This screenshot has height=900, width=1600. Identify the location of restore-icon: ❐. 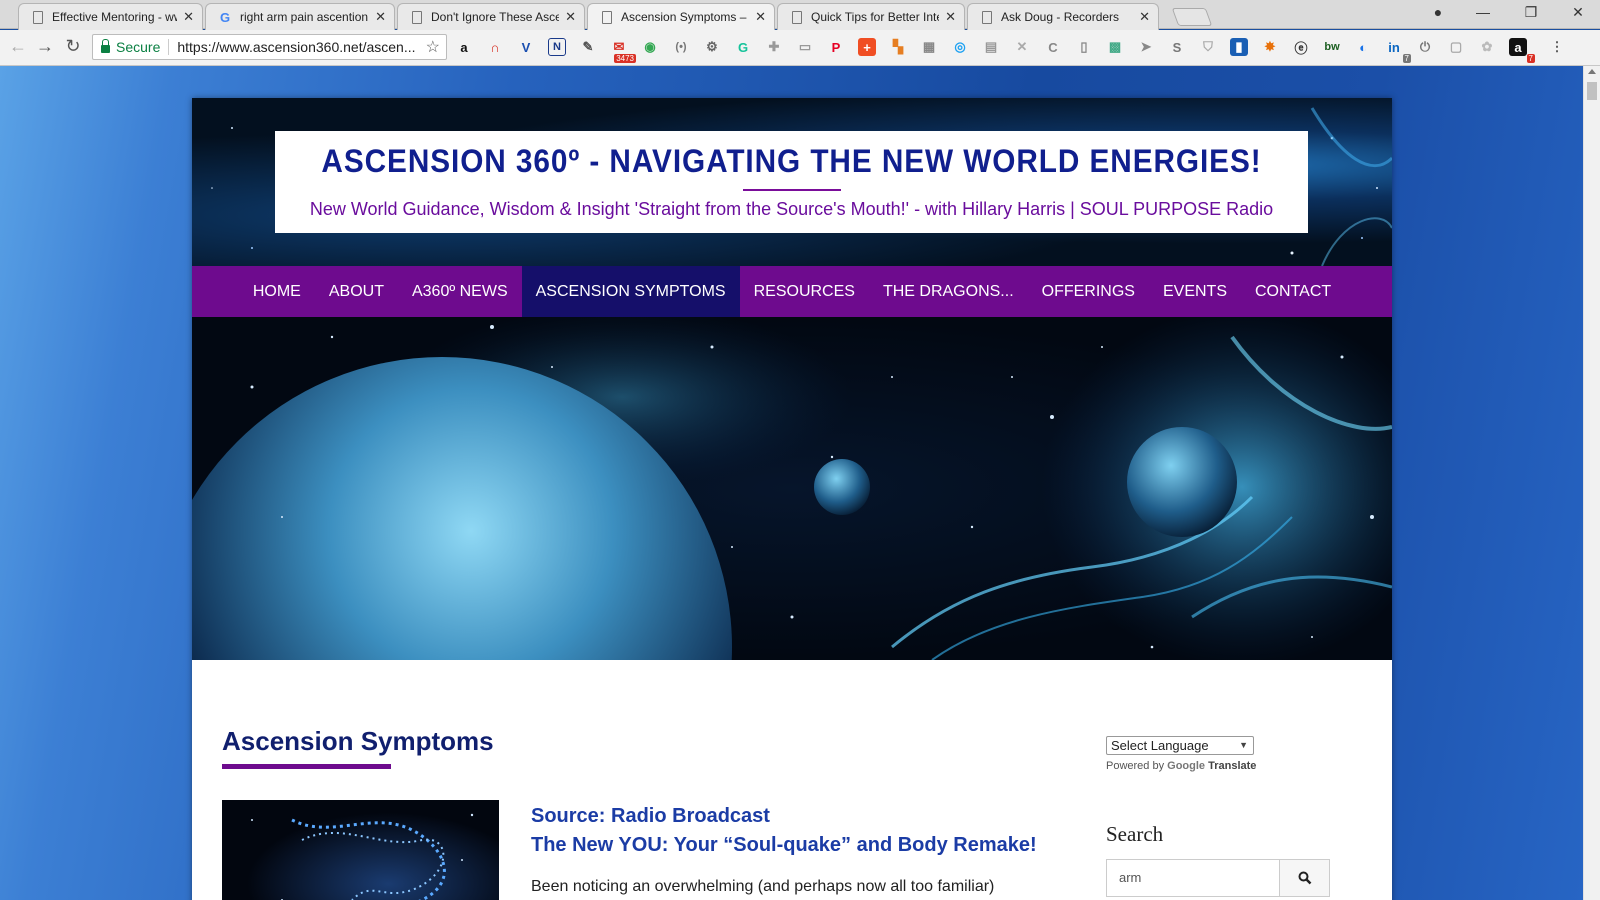
(1531, 12).